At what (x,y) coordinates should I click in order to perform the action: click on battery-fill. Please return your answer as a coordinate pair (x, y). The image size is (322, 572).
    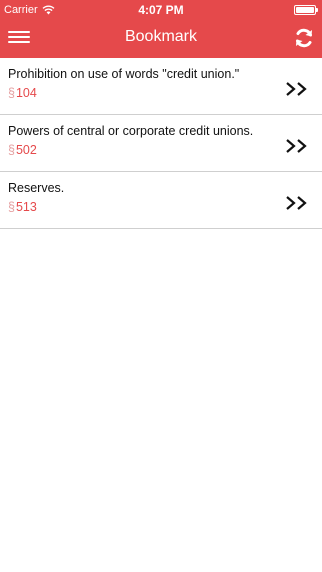
    Looking at the image, I should click on (305, 10).